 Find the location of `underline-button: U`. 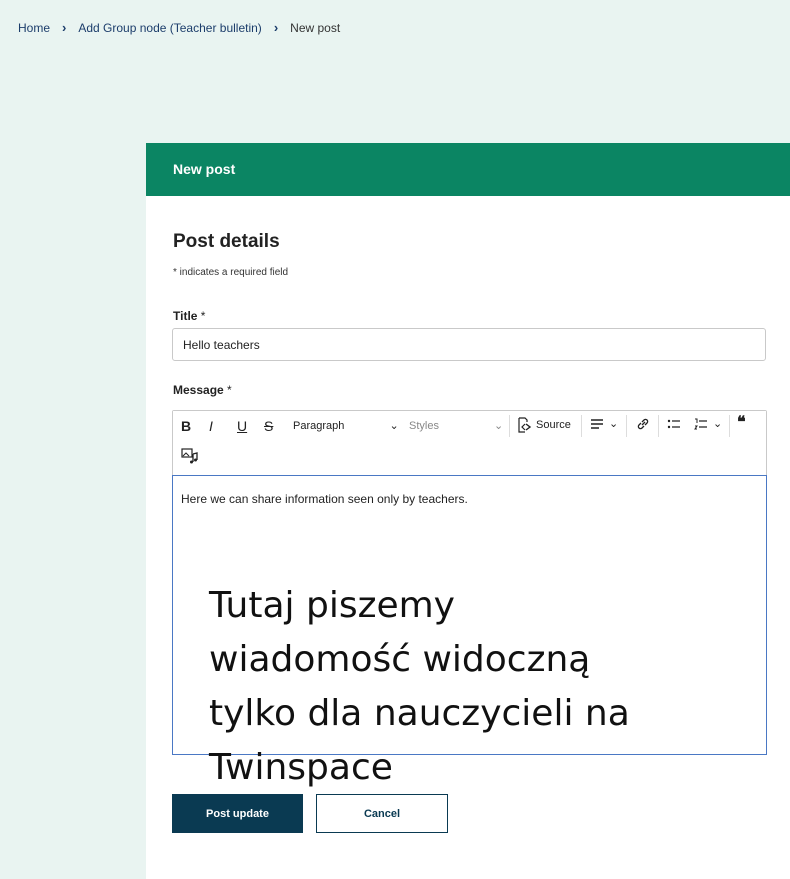

underline-button: U is located at coordinates (242, 426).